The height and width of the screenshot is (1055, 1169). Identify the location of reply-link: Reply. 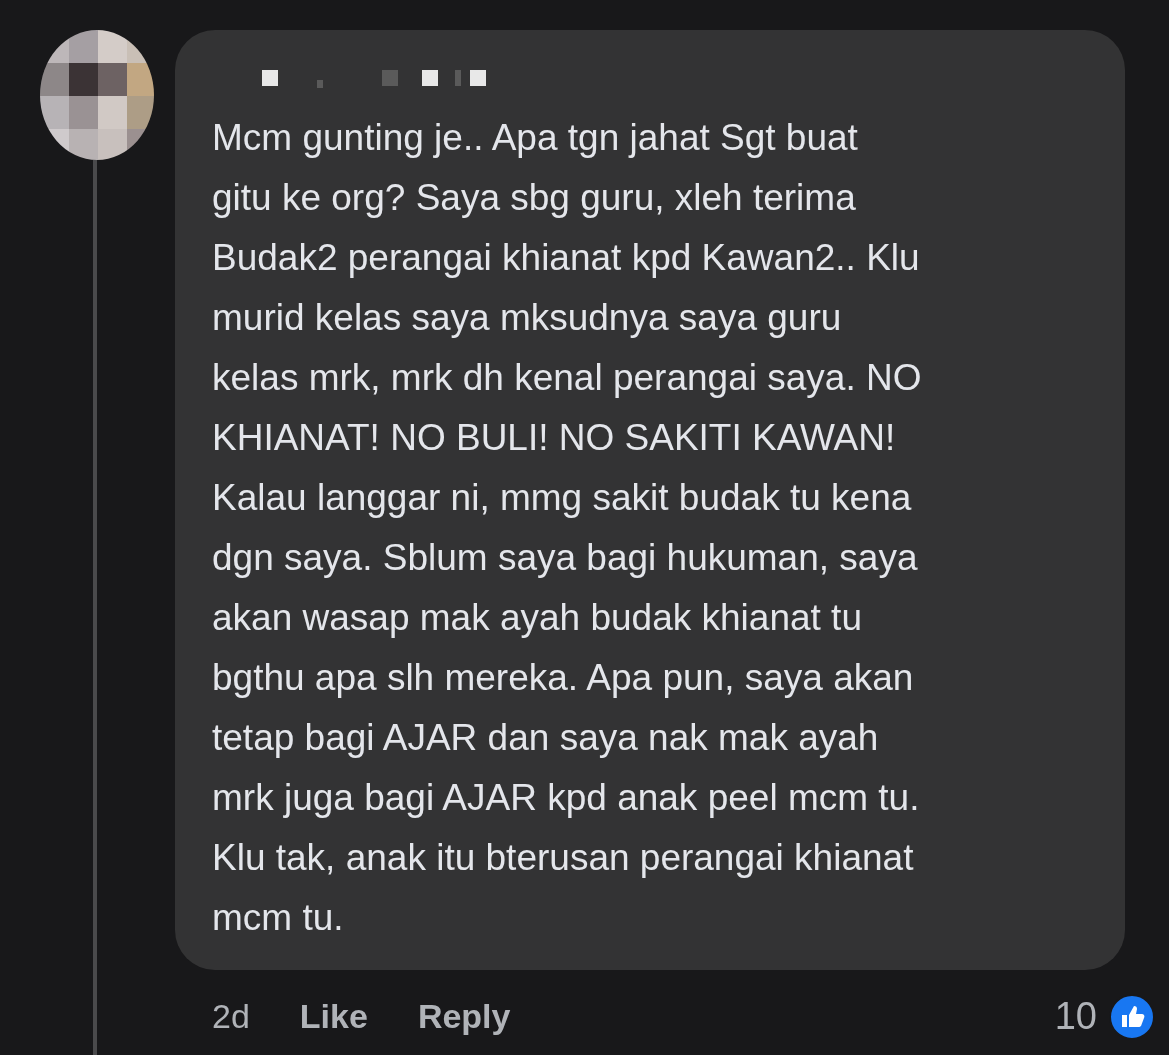
(464, 1016).